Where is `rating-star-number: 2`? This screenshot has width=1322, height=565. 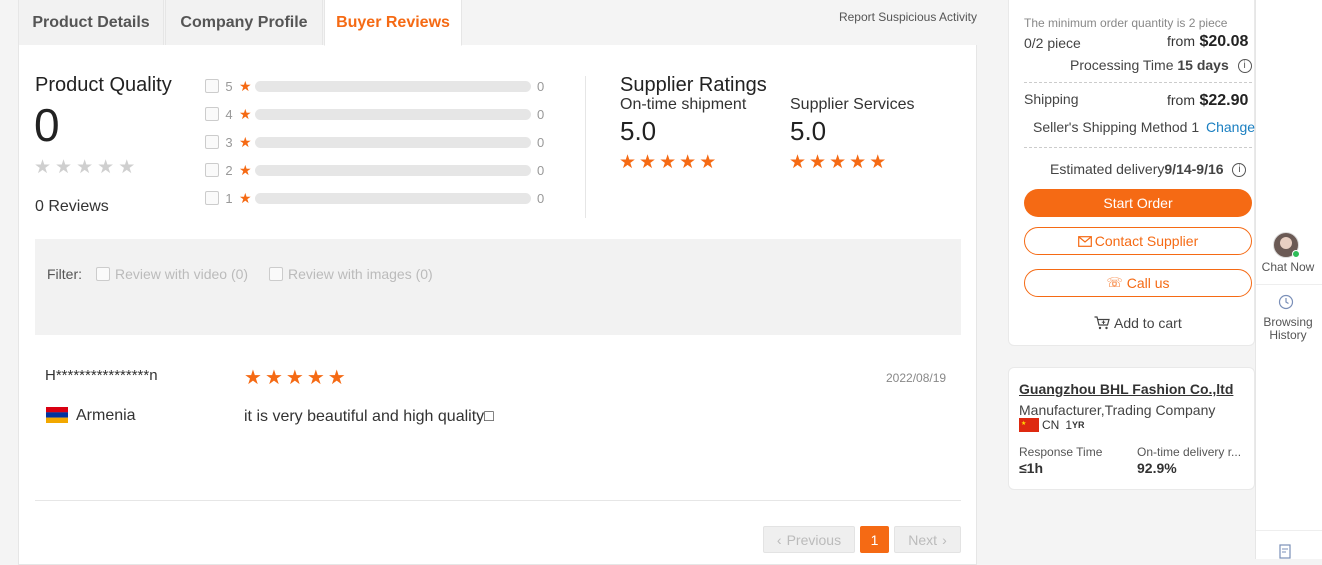 rating-star-number: 2 is located at coordinates (229, 170).